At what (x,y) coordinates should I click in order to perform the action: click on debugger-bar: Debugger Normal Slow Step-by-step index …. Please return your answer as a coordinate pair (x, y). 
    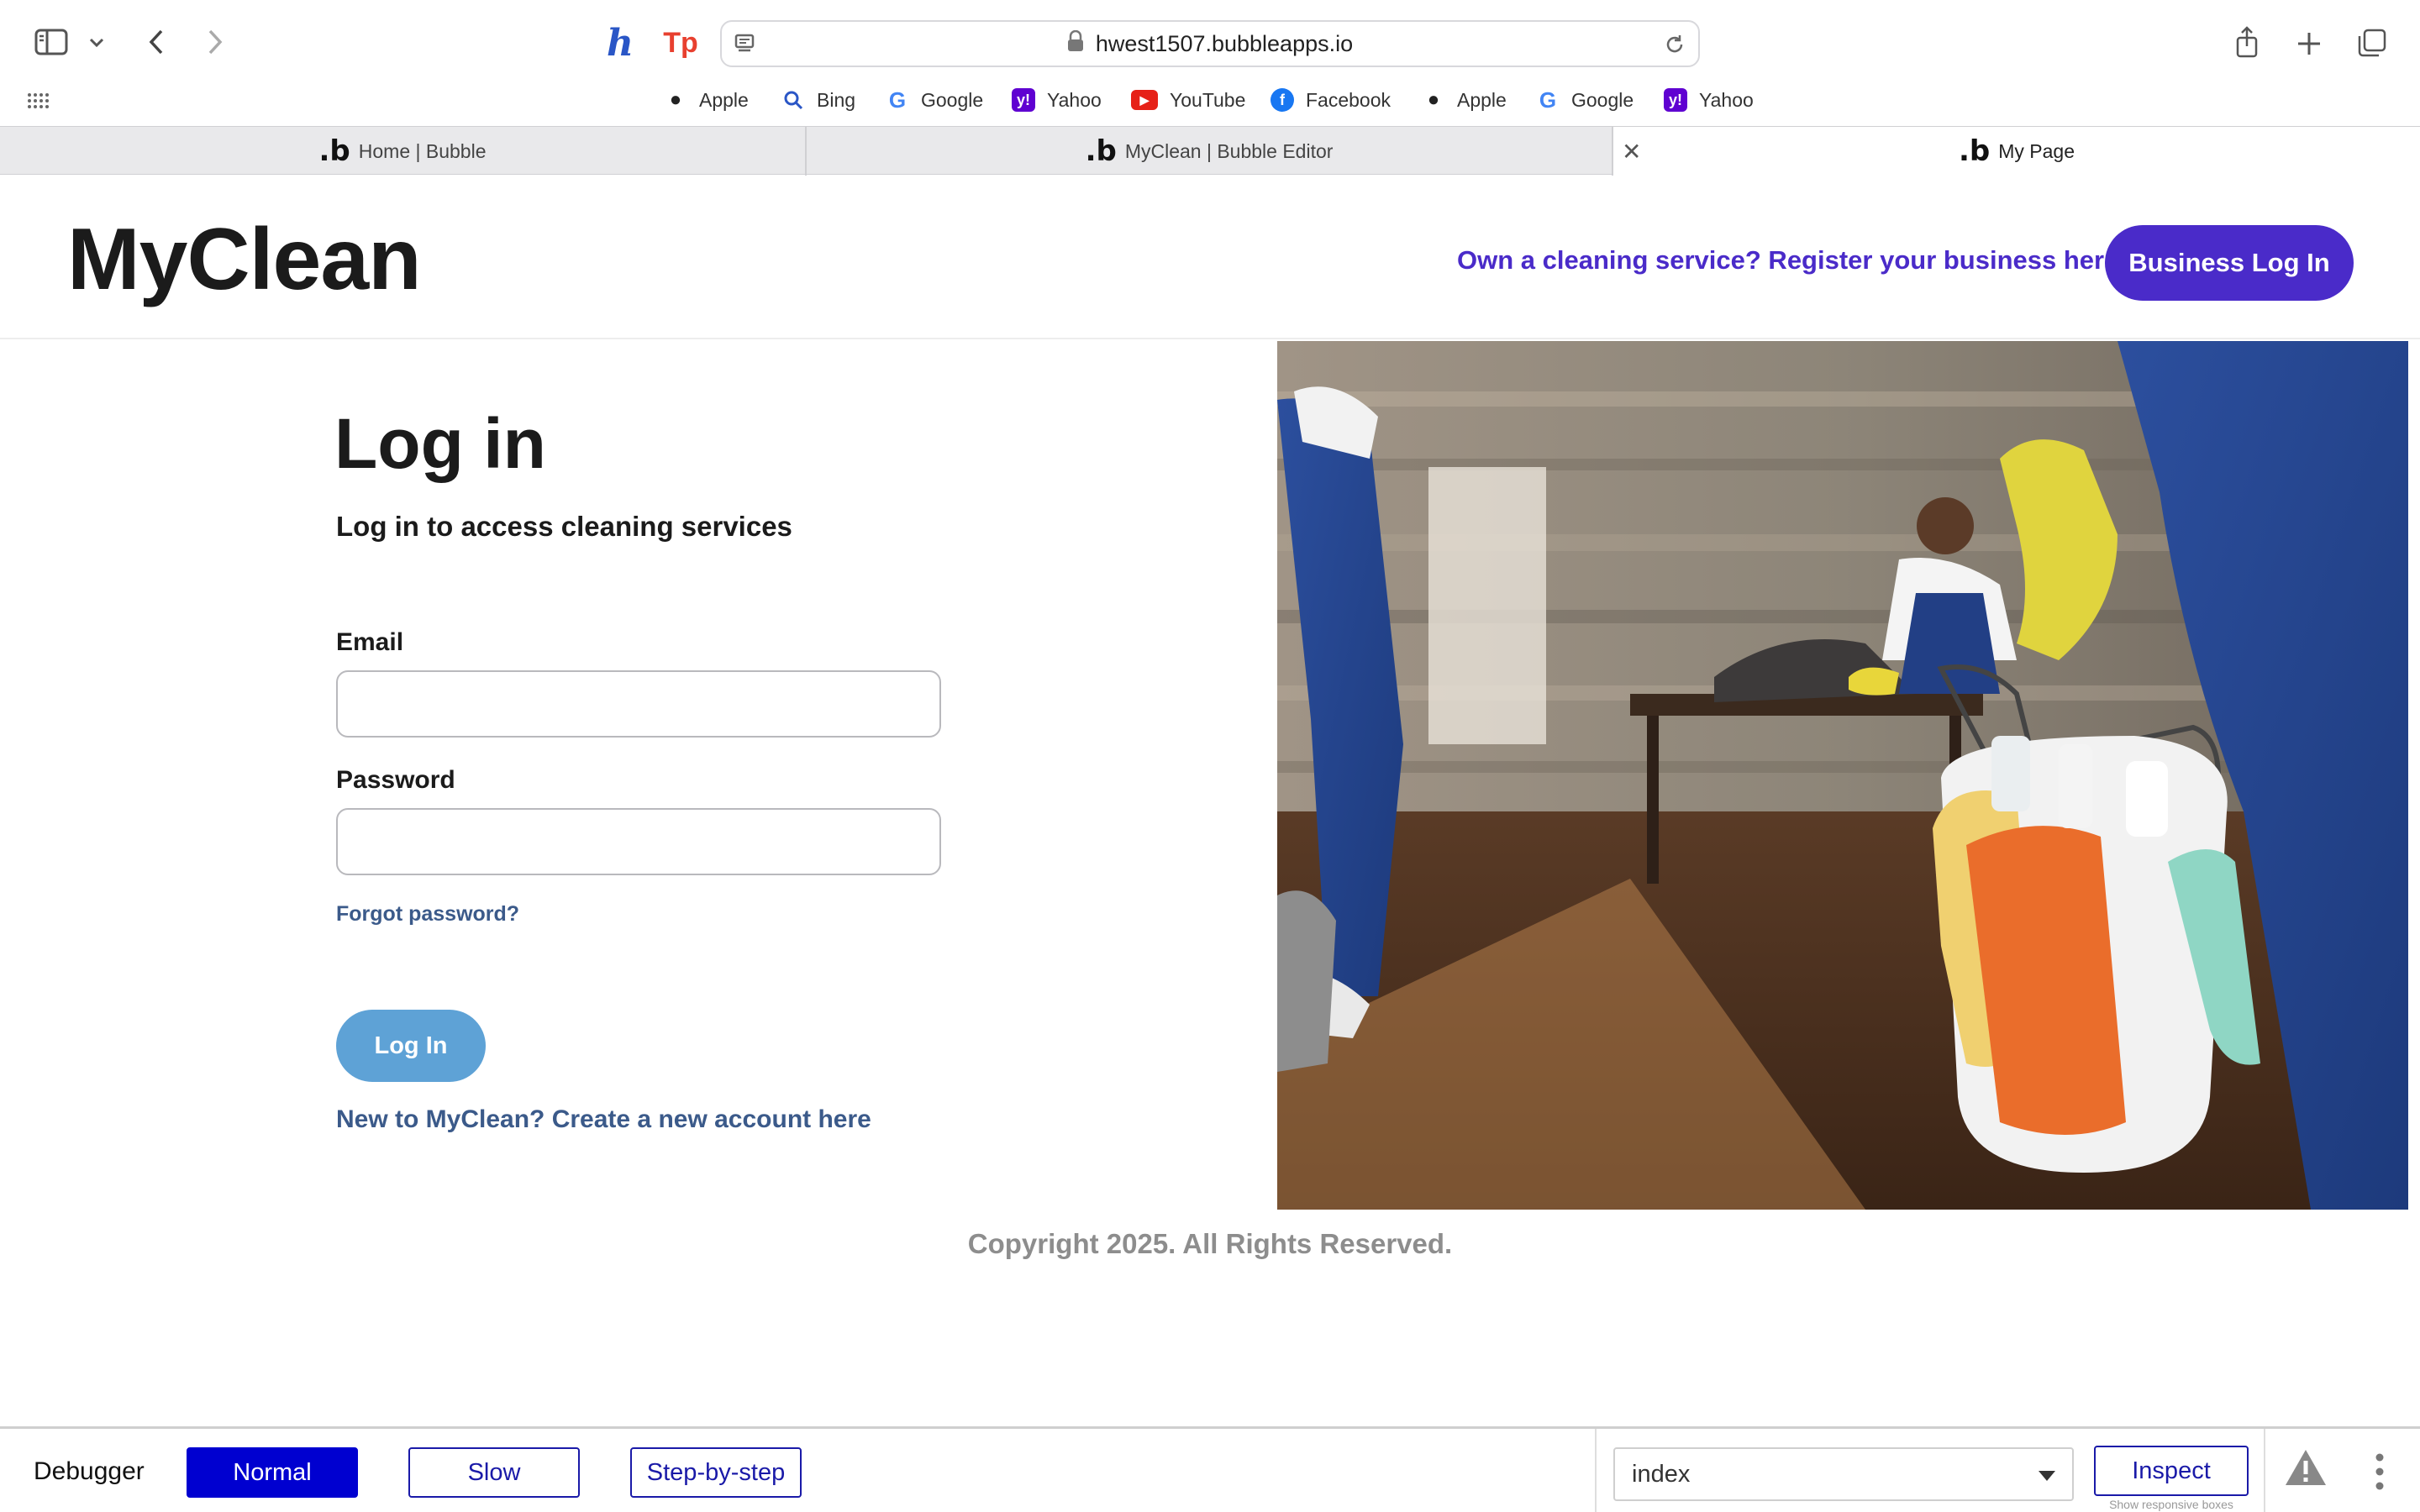
    Looking at the image, I should click on (1210, 1469).